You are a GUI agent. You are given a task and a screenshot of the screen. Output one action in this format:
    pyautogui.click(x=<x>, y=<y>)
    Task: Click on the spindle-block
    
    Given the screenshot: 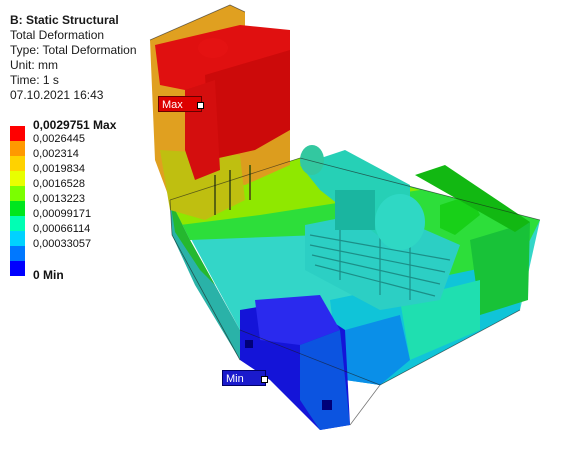 What is the action you would take?
    pyautogui.click(x=355, y=210)
    